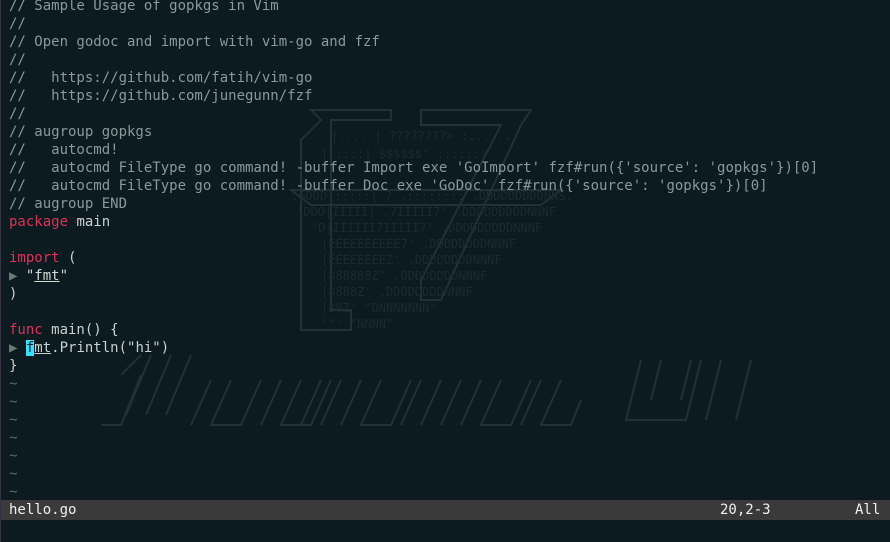 The width and height of the screenshot is (890, 542). I want to click on import-close-line: ), so click(13, 294).